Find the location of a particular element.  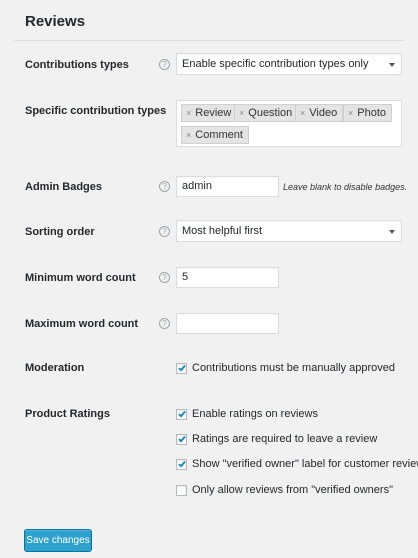

specific-types-multiselect: × Review × Question × Video × Photo × Comment is located at coordinates (289, 123).